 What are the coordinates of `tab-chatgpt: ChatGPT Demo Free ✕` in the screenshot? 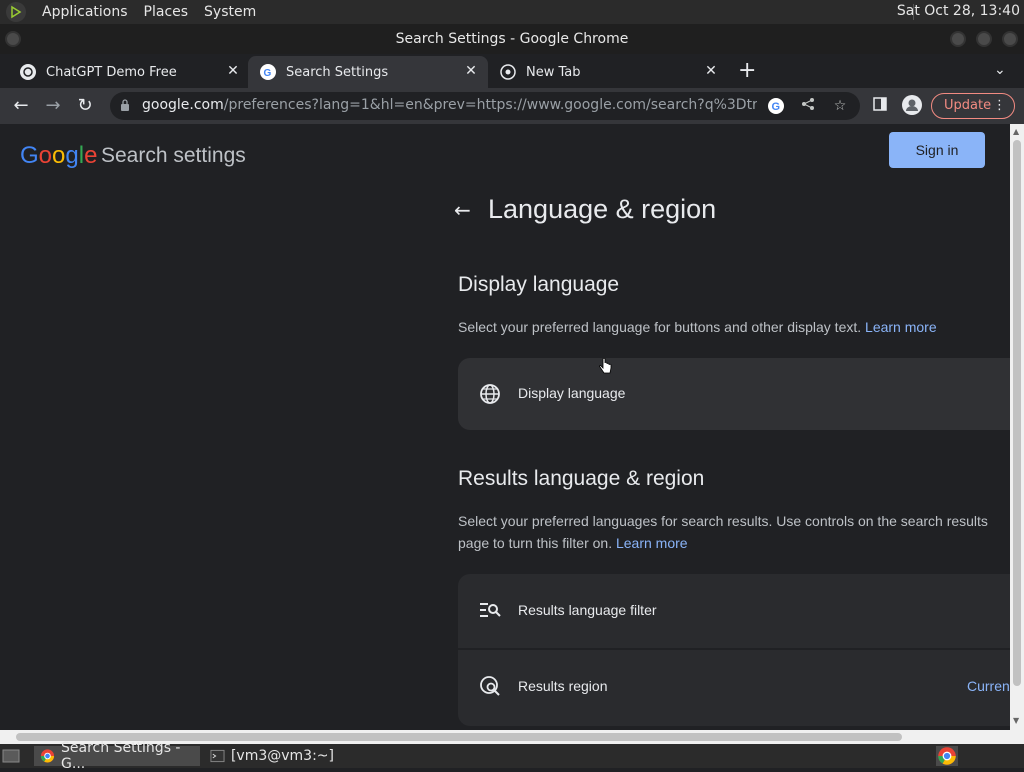 It's located at (124, 72).